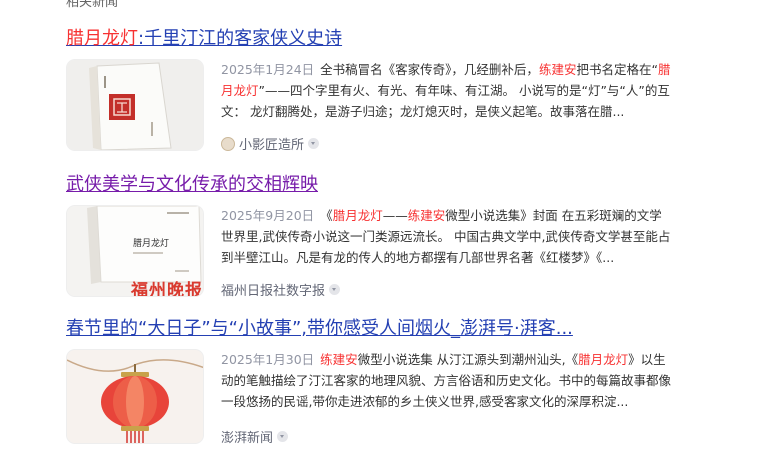  I want to click on book-cover-icon, so click(135, 105).